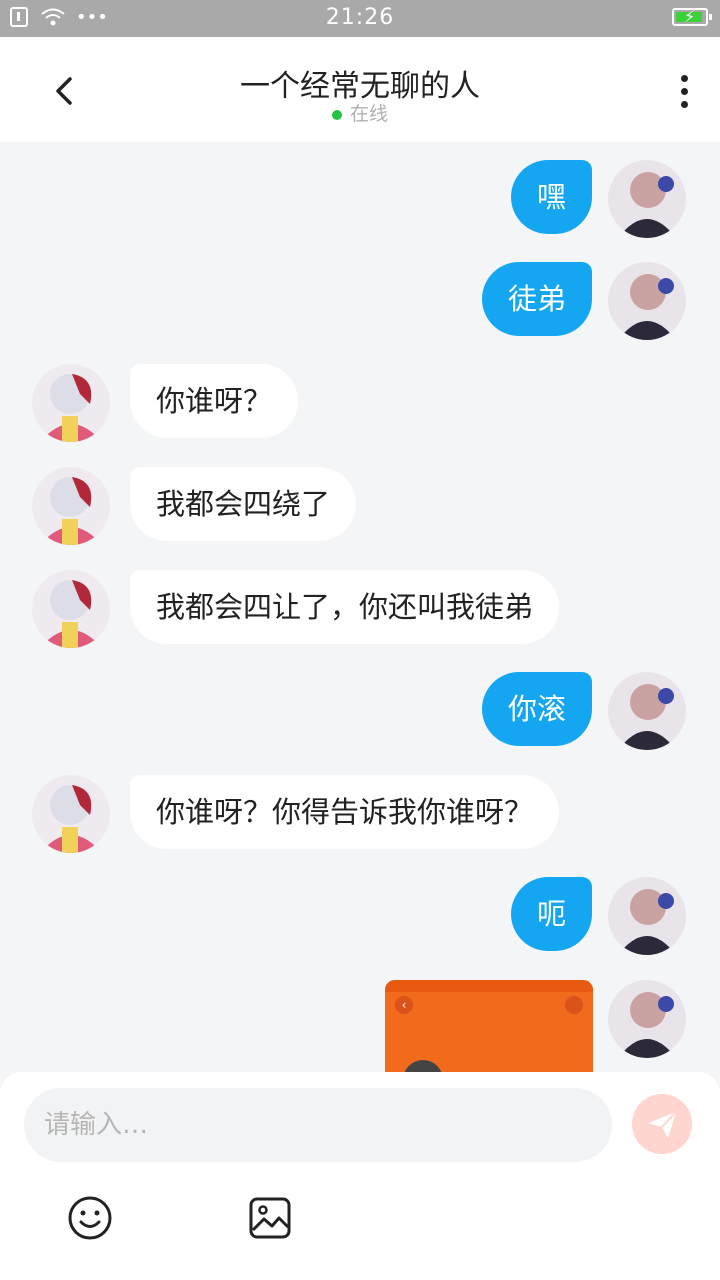 This screenshot has width=720, height=1280. What do you see at coordinates (345, 812) in the screenshot?
I see `message-bubble: 你谁呀？你得告诉我你谁呀？` at bounding box center [345, 812].